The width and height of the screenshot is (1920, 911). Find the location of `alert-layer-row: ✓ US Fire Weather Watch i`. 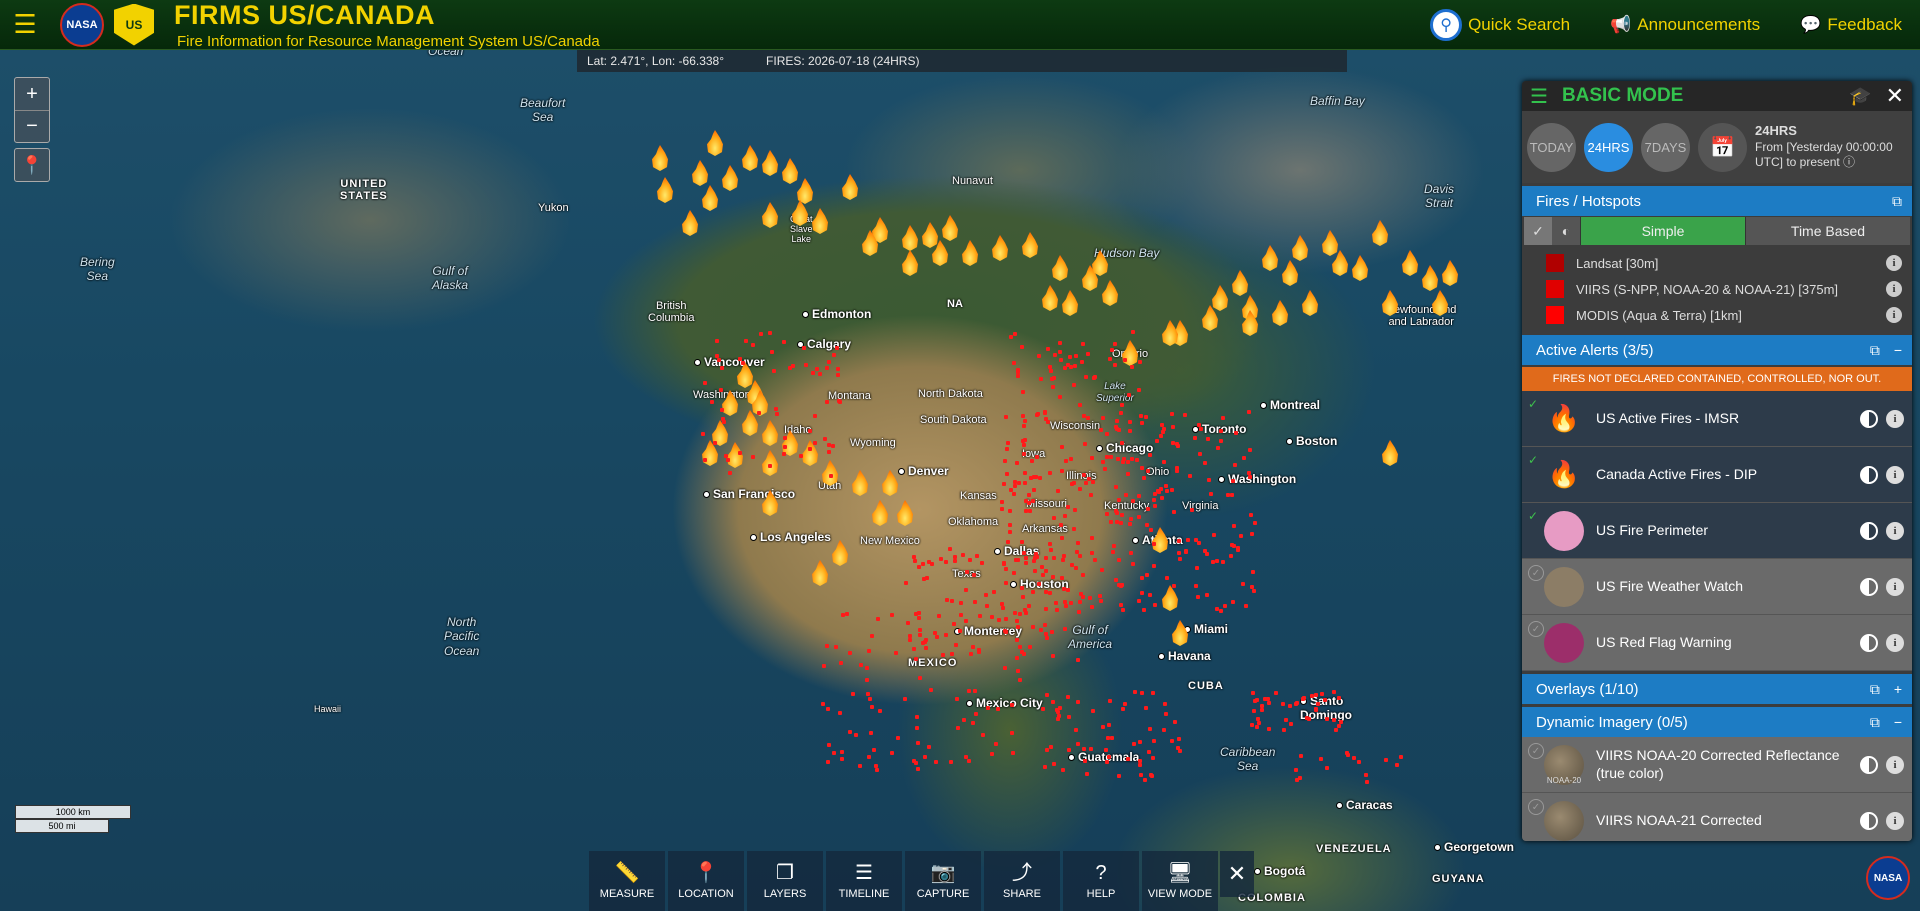

alert-layer-row: ✓ US Fire Weather Watch i is located at coordinates (1717, 587).